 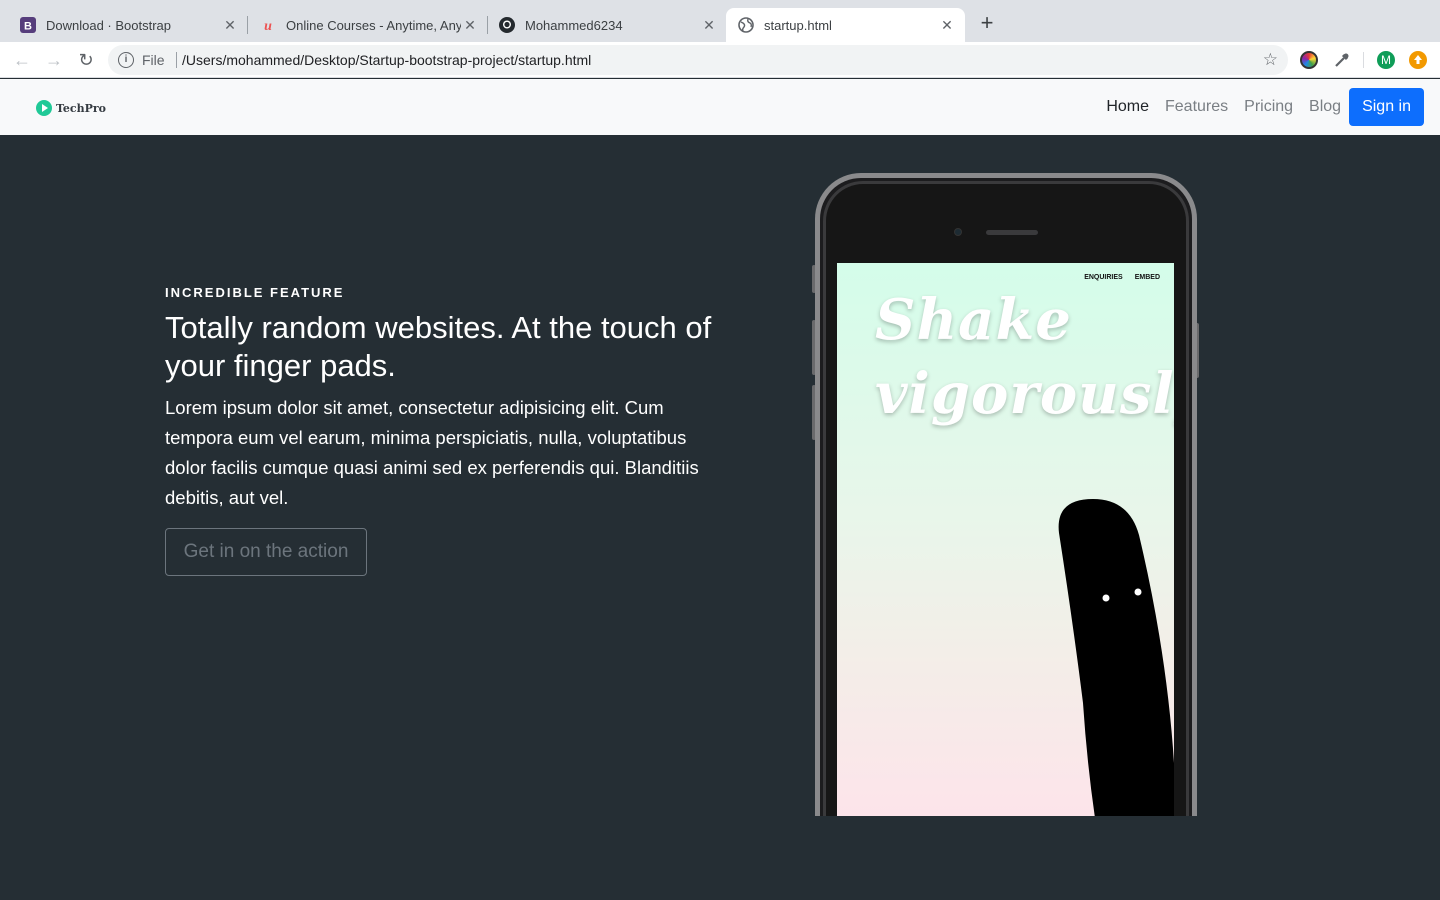 I want to click on nav-link-pricing: Pricing, so click(x=1268, y=107).